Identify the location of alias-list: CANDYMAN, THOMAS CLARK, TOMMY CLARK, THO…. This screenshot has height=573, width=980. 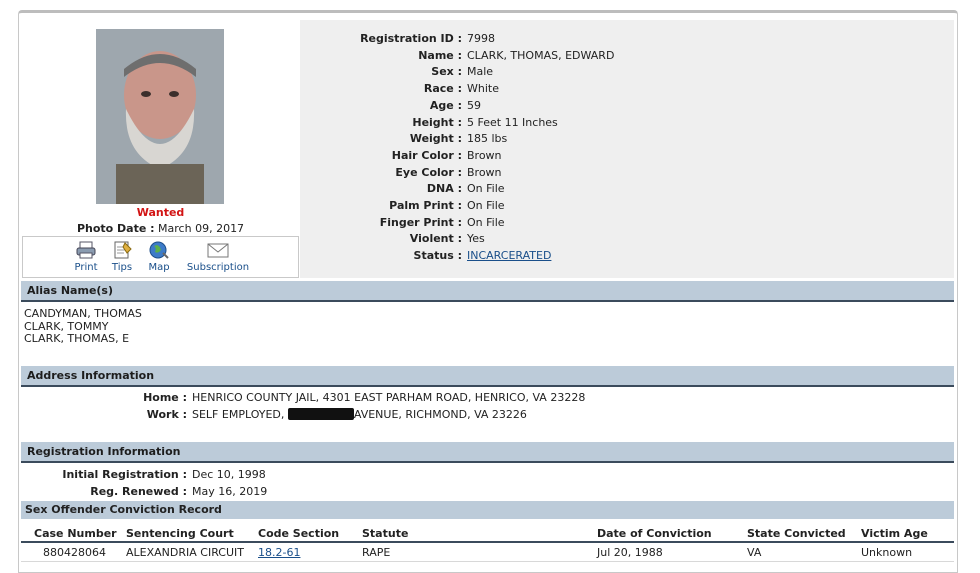
(83, 326).